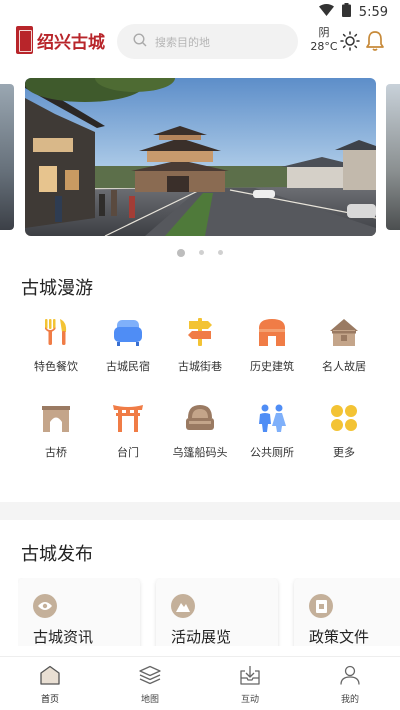 Image resolution: width=400 pixels, height=710 pixels. Describe the element at coordinates (347, 612) in the screenshot. I see `publish-card-policy: 政策文件` at that location.